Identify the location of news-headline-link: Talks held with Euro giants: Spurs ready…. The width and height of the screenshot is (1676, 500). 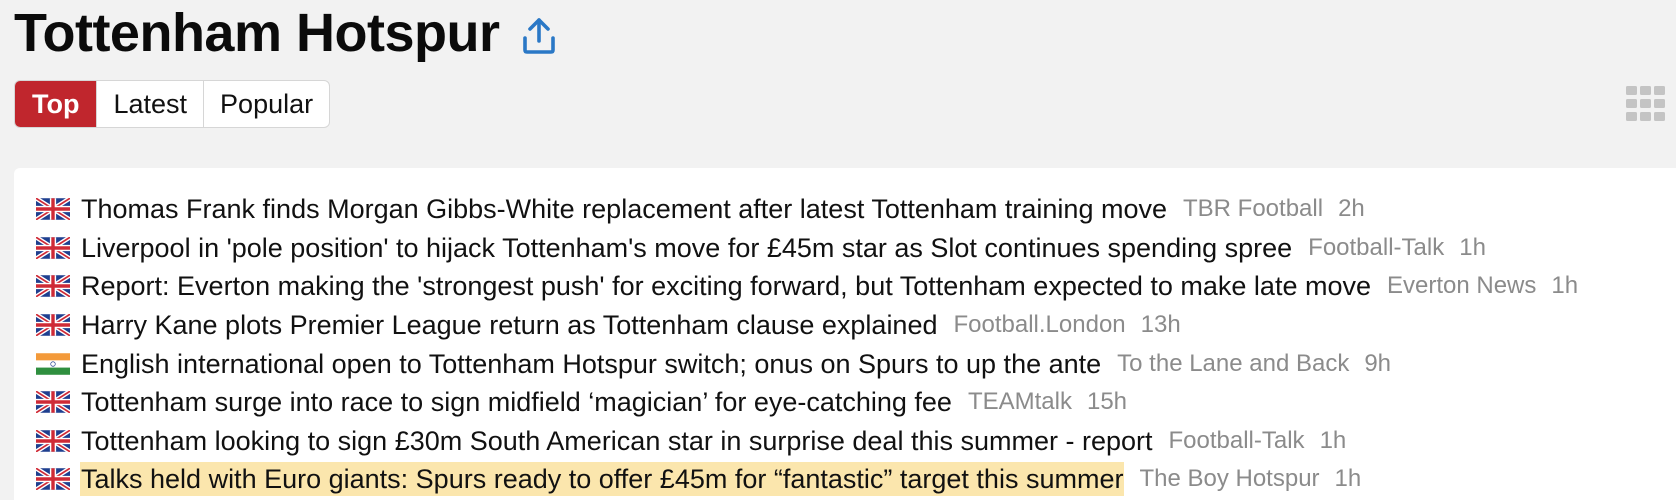
(602, 479).